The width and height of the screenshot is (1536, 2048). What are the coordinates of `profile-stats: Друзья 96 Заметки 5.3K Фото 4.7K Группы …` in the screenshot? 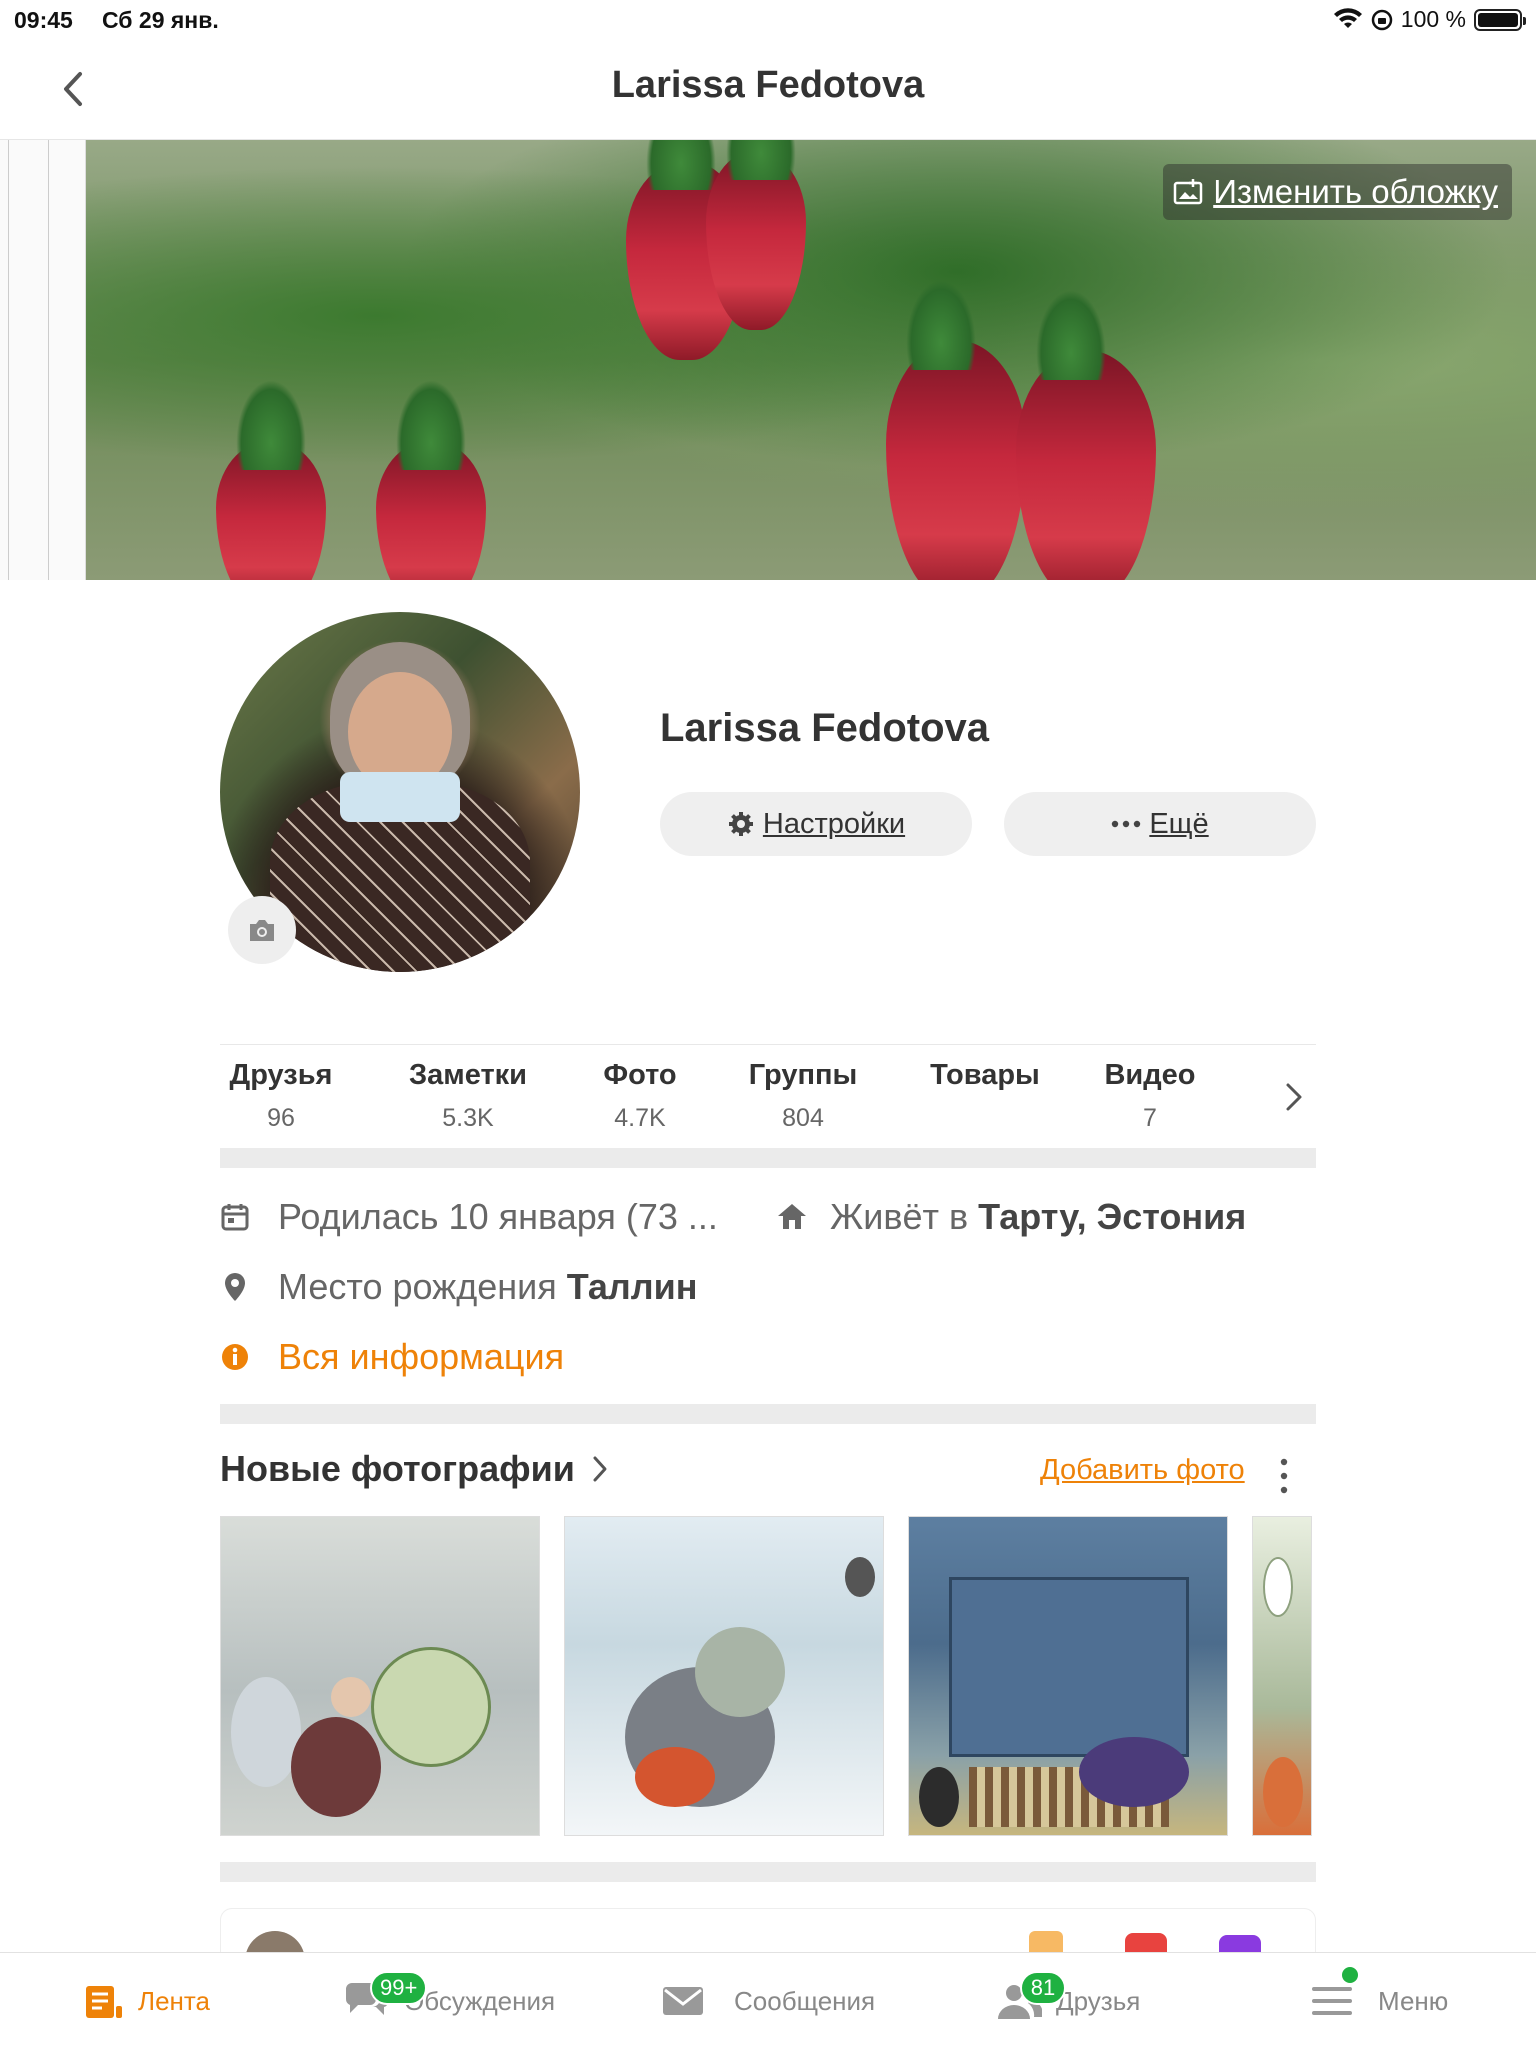 It's located at (768, 1096).